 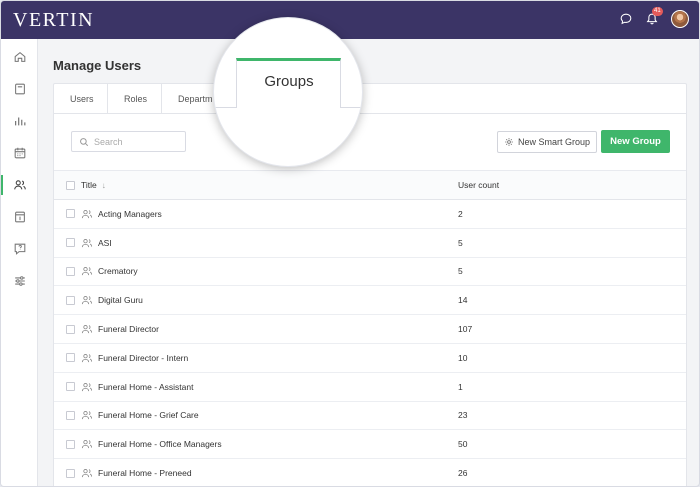 I want to click on row-title: Funeral Director - Intern, so click(x=143, y=357).